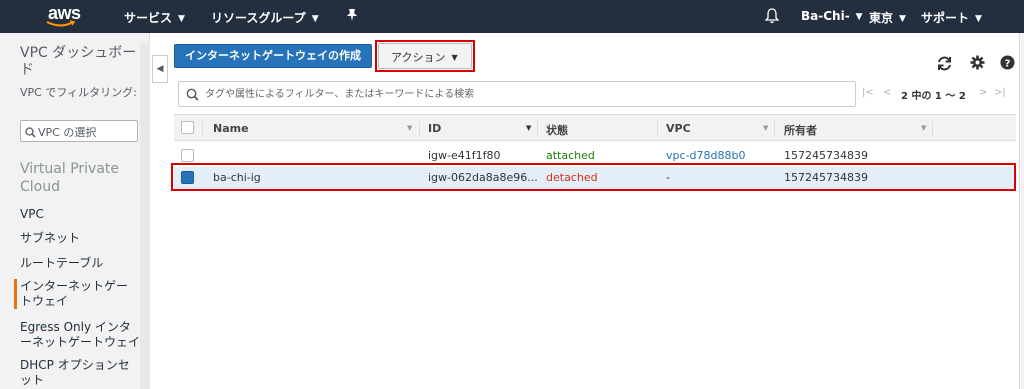 The image size is (1024, 389). Describe the element at coordinates (187, 155) in the screenshot. I see `row-checkbox` at that location.